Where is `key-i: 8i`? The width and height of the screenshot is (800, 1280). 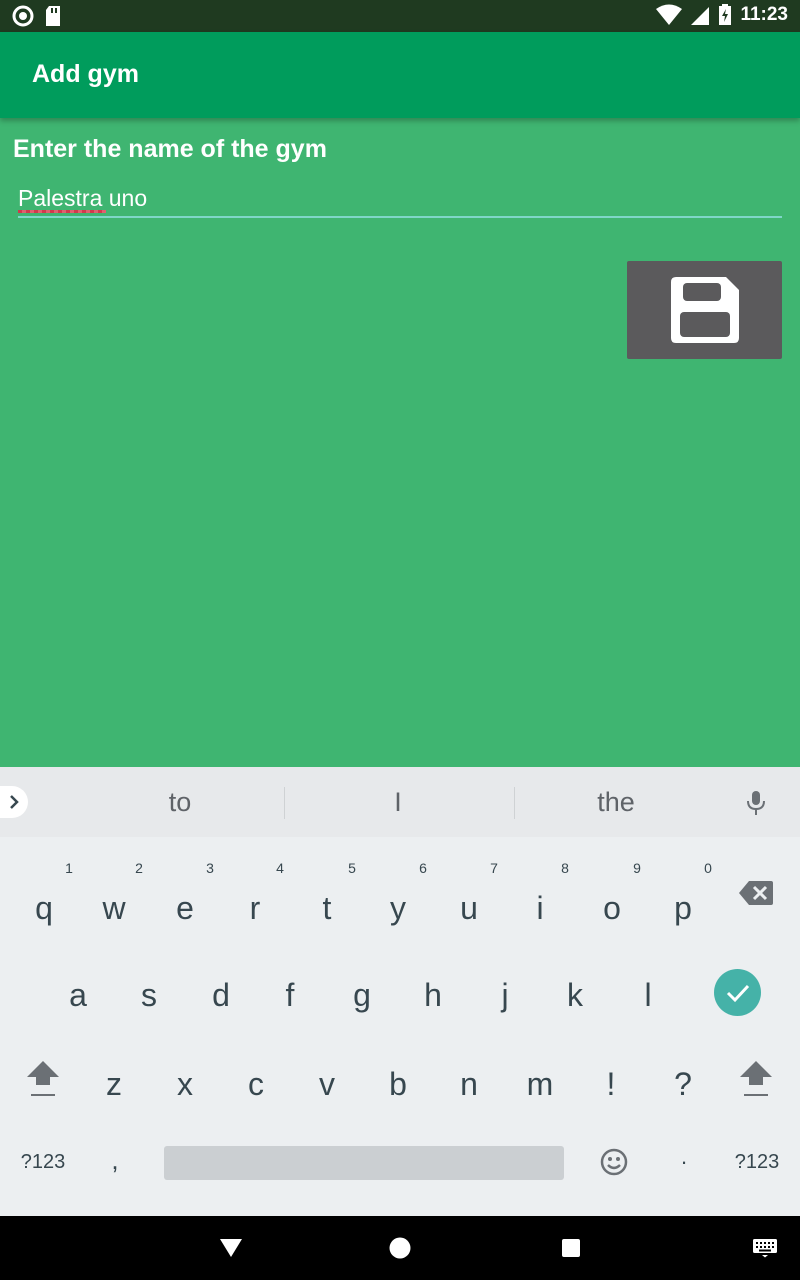
key-i: 8i is located at coordinates (540, 900).